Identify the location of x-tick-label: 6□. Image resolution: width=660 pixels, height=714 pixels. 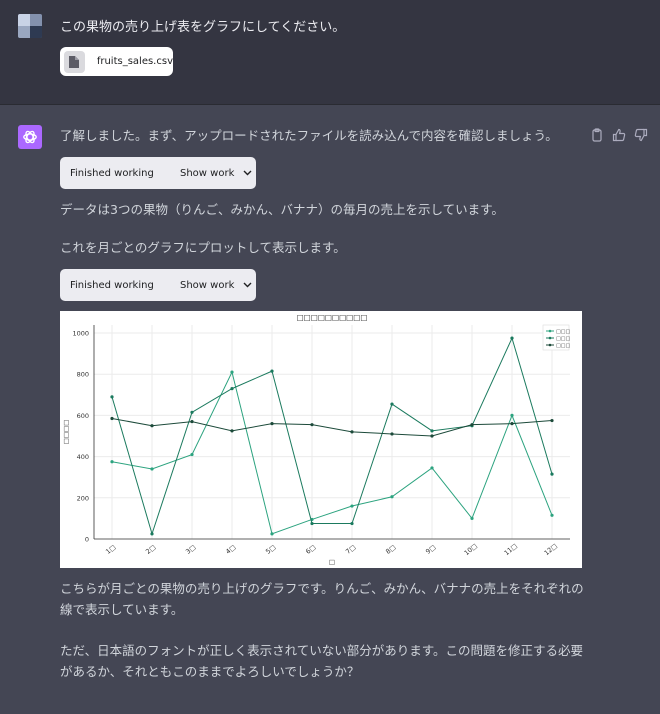
(310, 549).